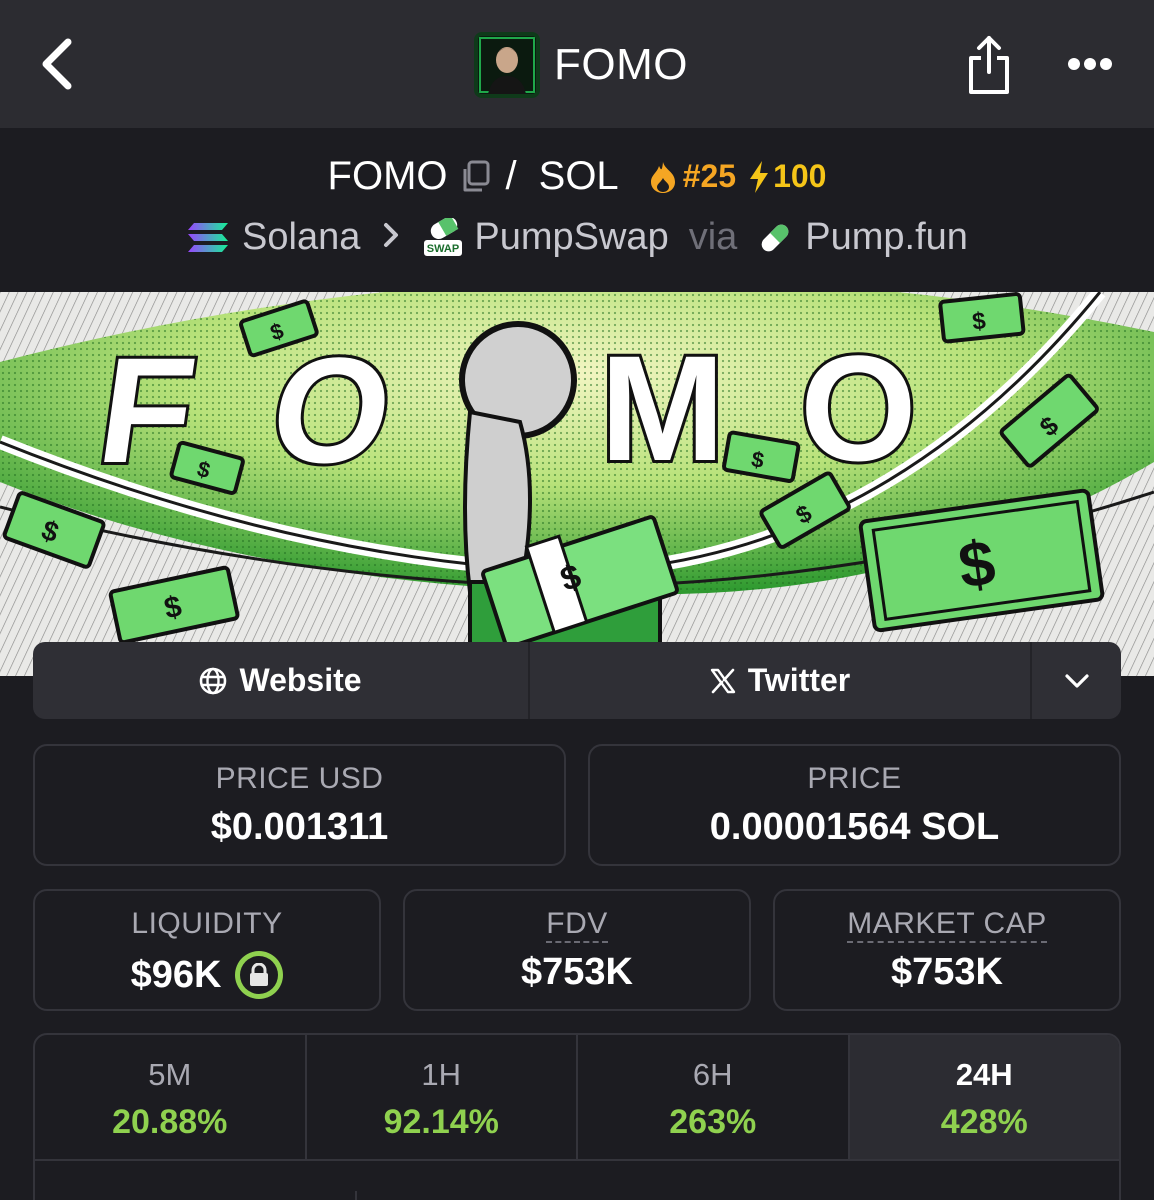  I want to click on launchpad-link-pumpfun: Pump.fun, so click(862, 237).